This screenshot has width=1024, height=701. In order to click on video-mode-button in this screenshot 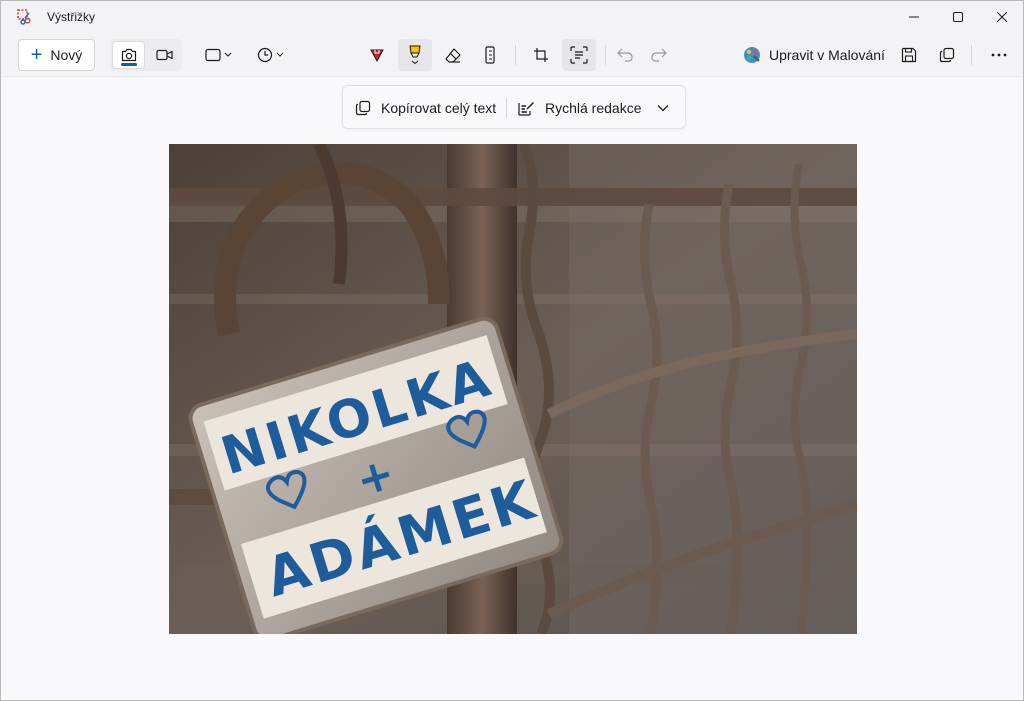, I will do `click(164, 55)`.